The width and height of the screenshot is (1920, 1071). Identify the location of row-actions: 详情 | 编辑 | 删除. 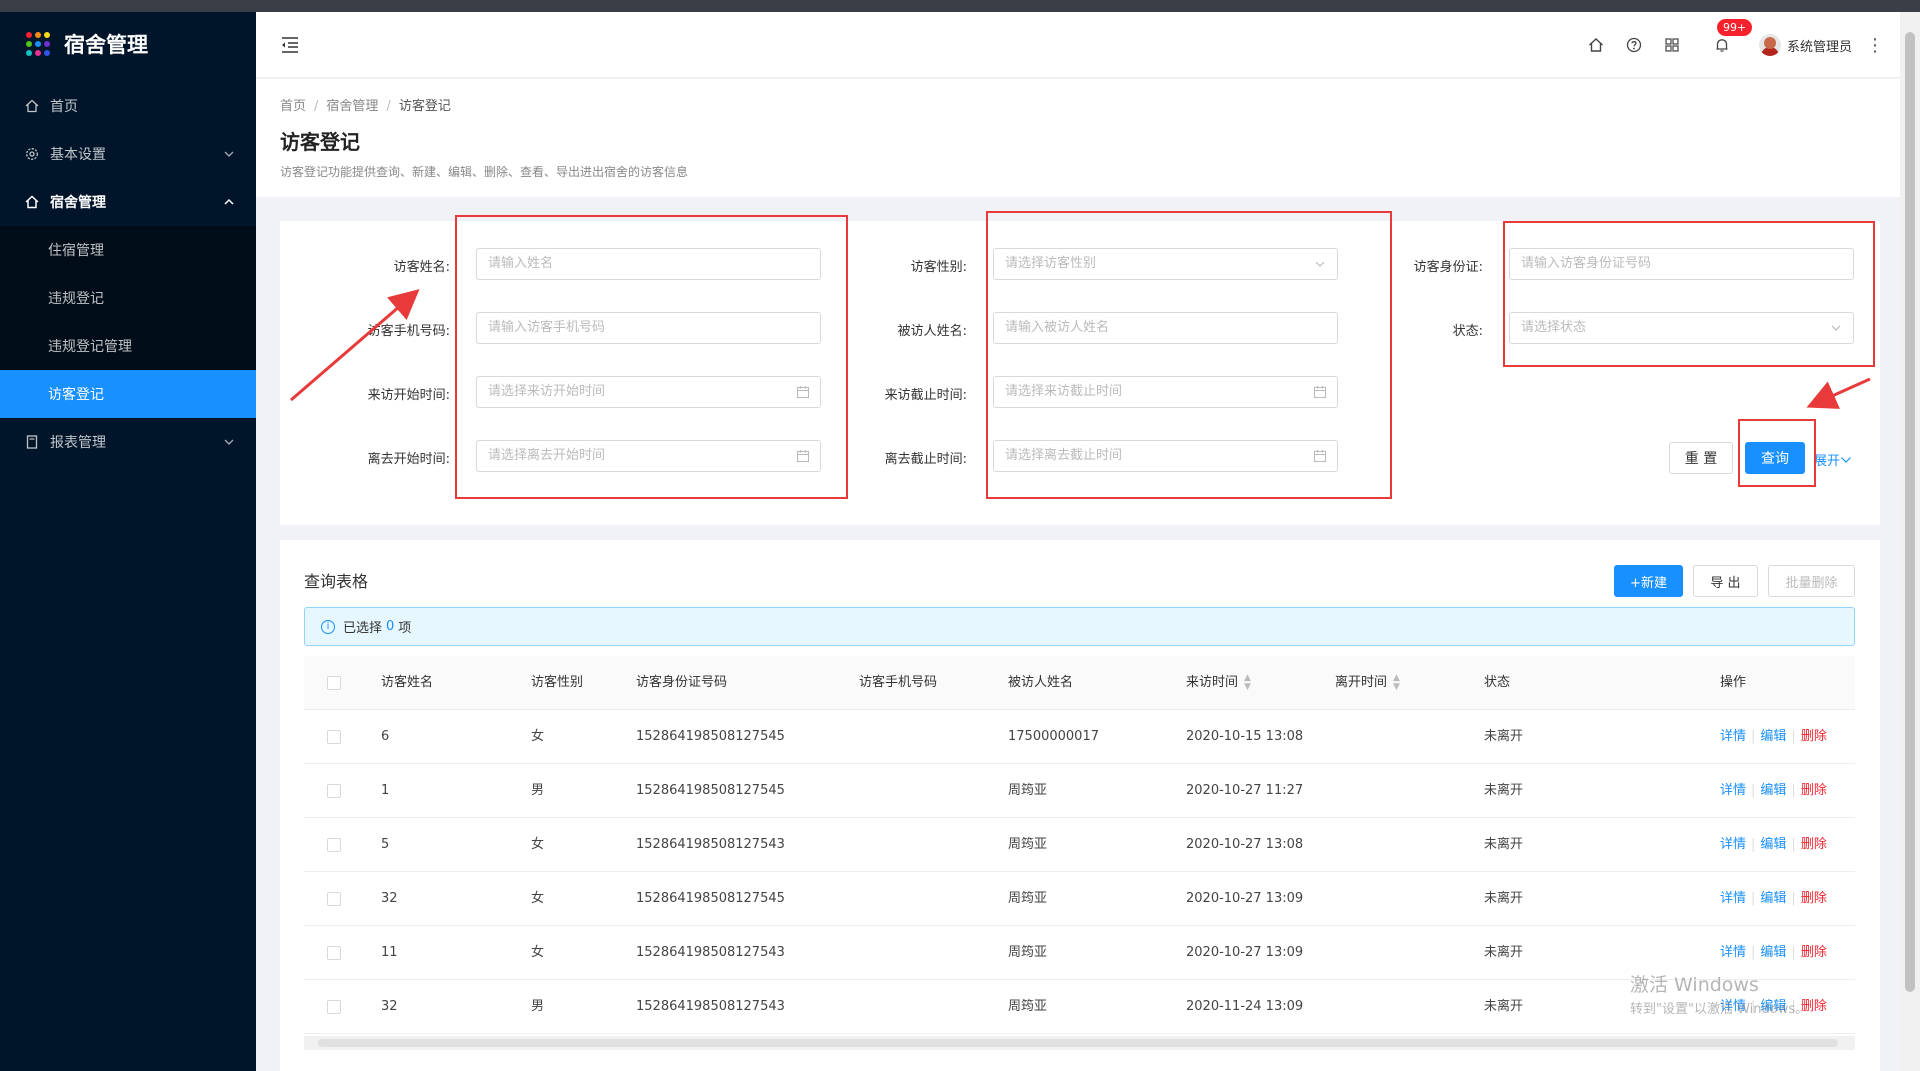
(1773, 791).